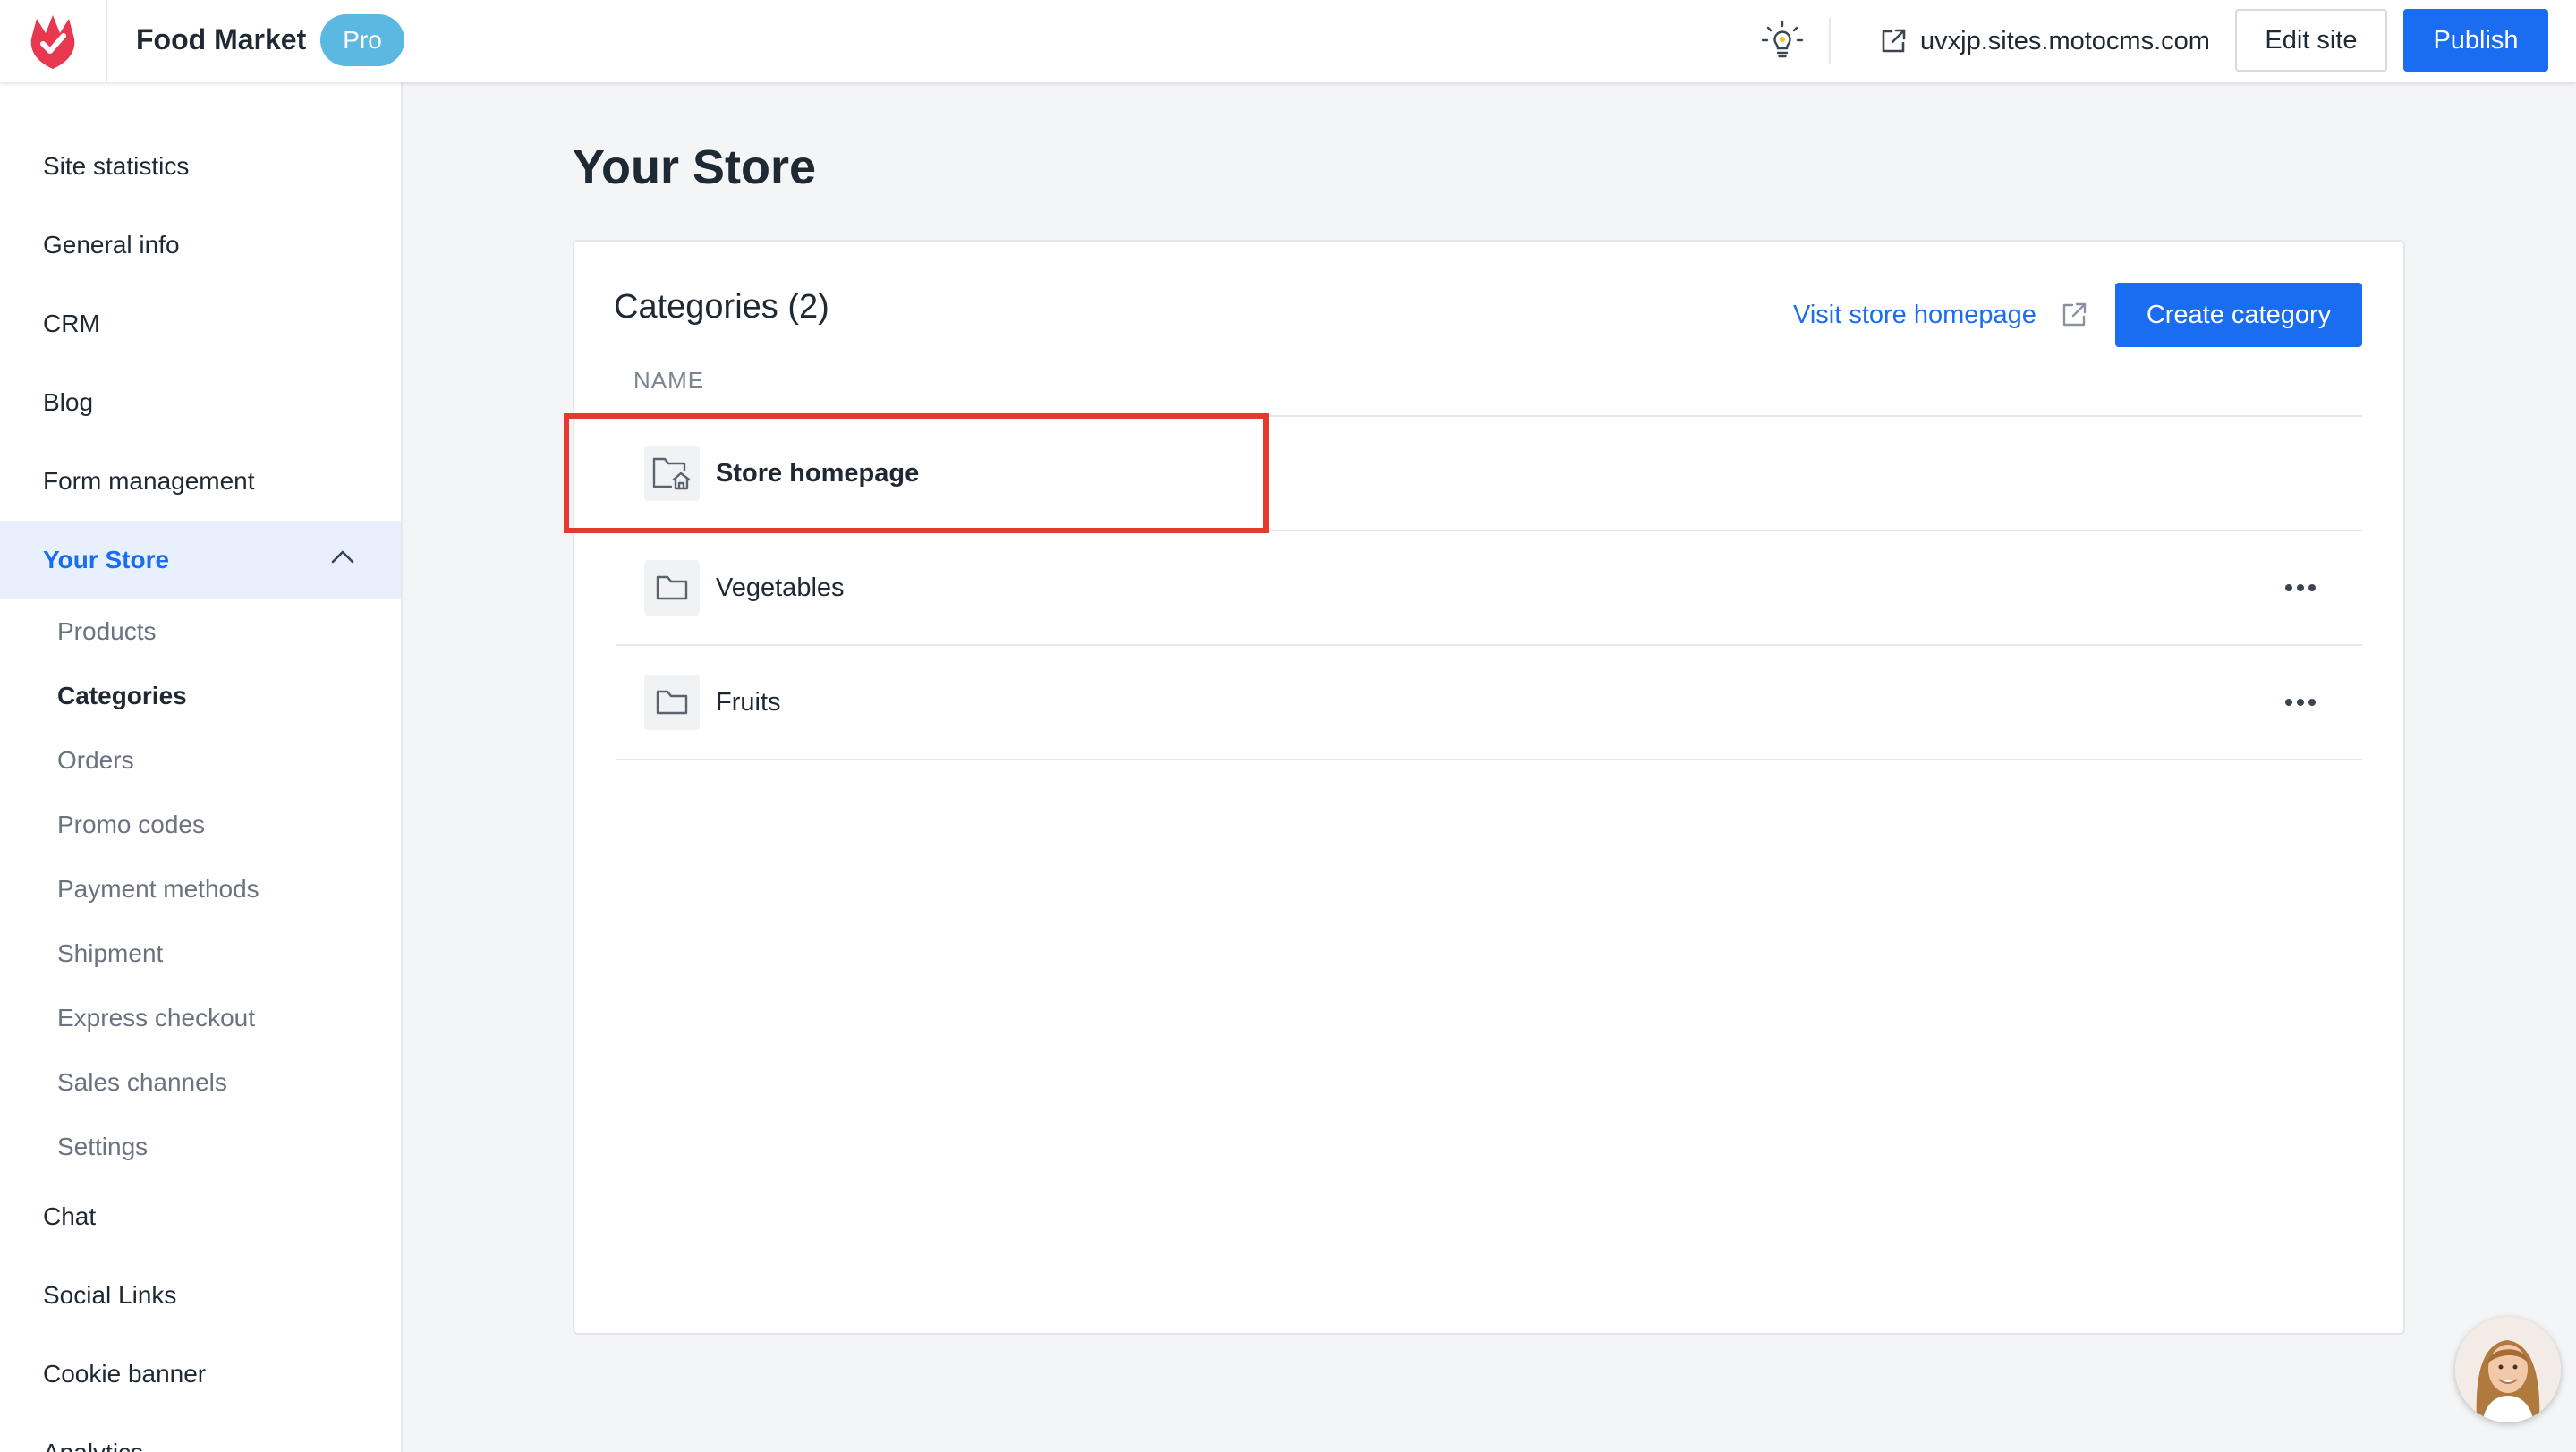 The width and height of the screenshot is (2576, 1452). What do you see at coordinates (200, 1216) in the screenshot?
I see `sidebar-item-chat: Chat` at bounding box center [200, 1216].